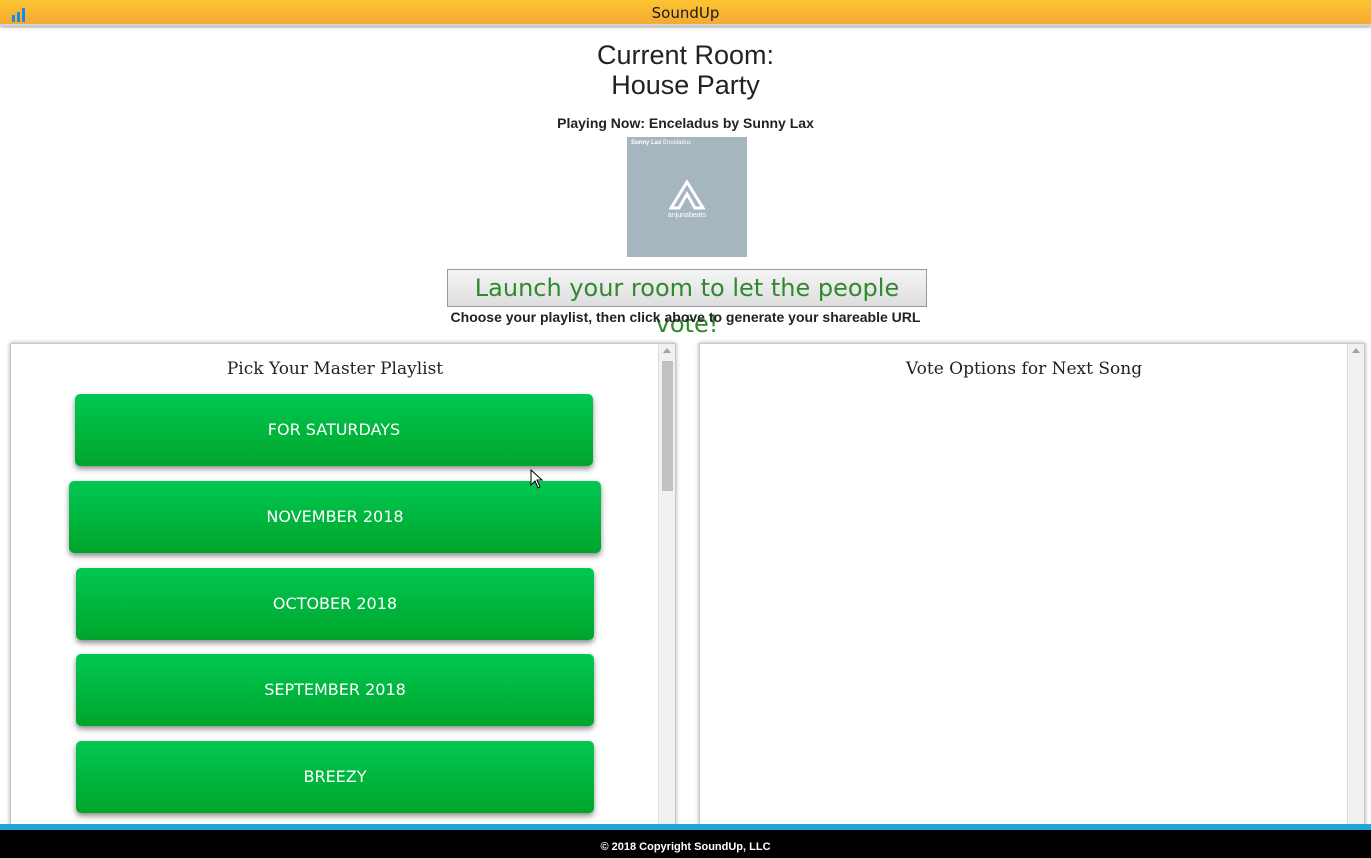 Image resolution: width=1371 pixels, height=858 pixels. I want to click on app-title: SoundUp, so click(685, 13).